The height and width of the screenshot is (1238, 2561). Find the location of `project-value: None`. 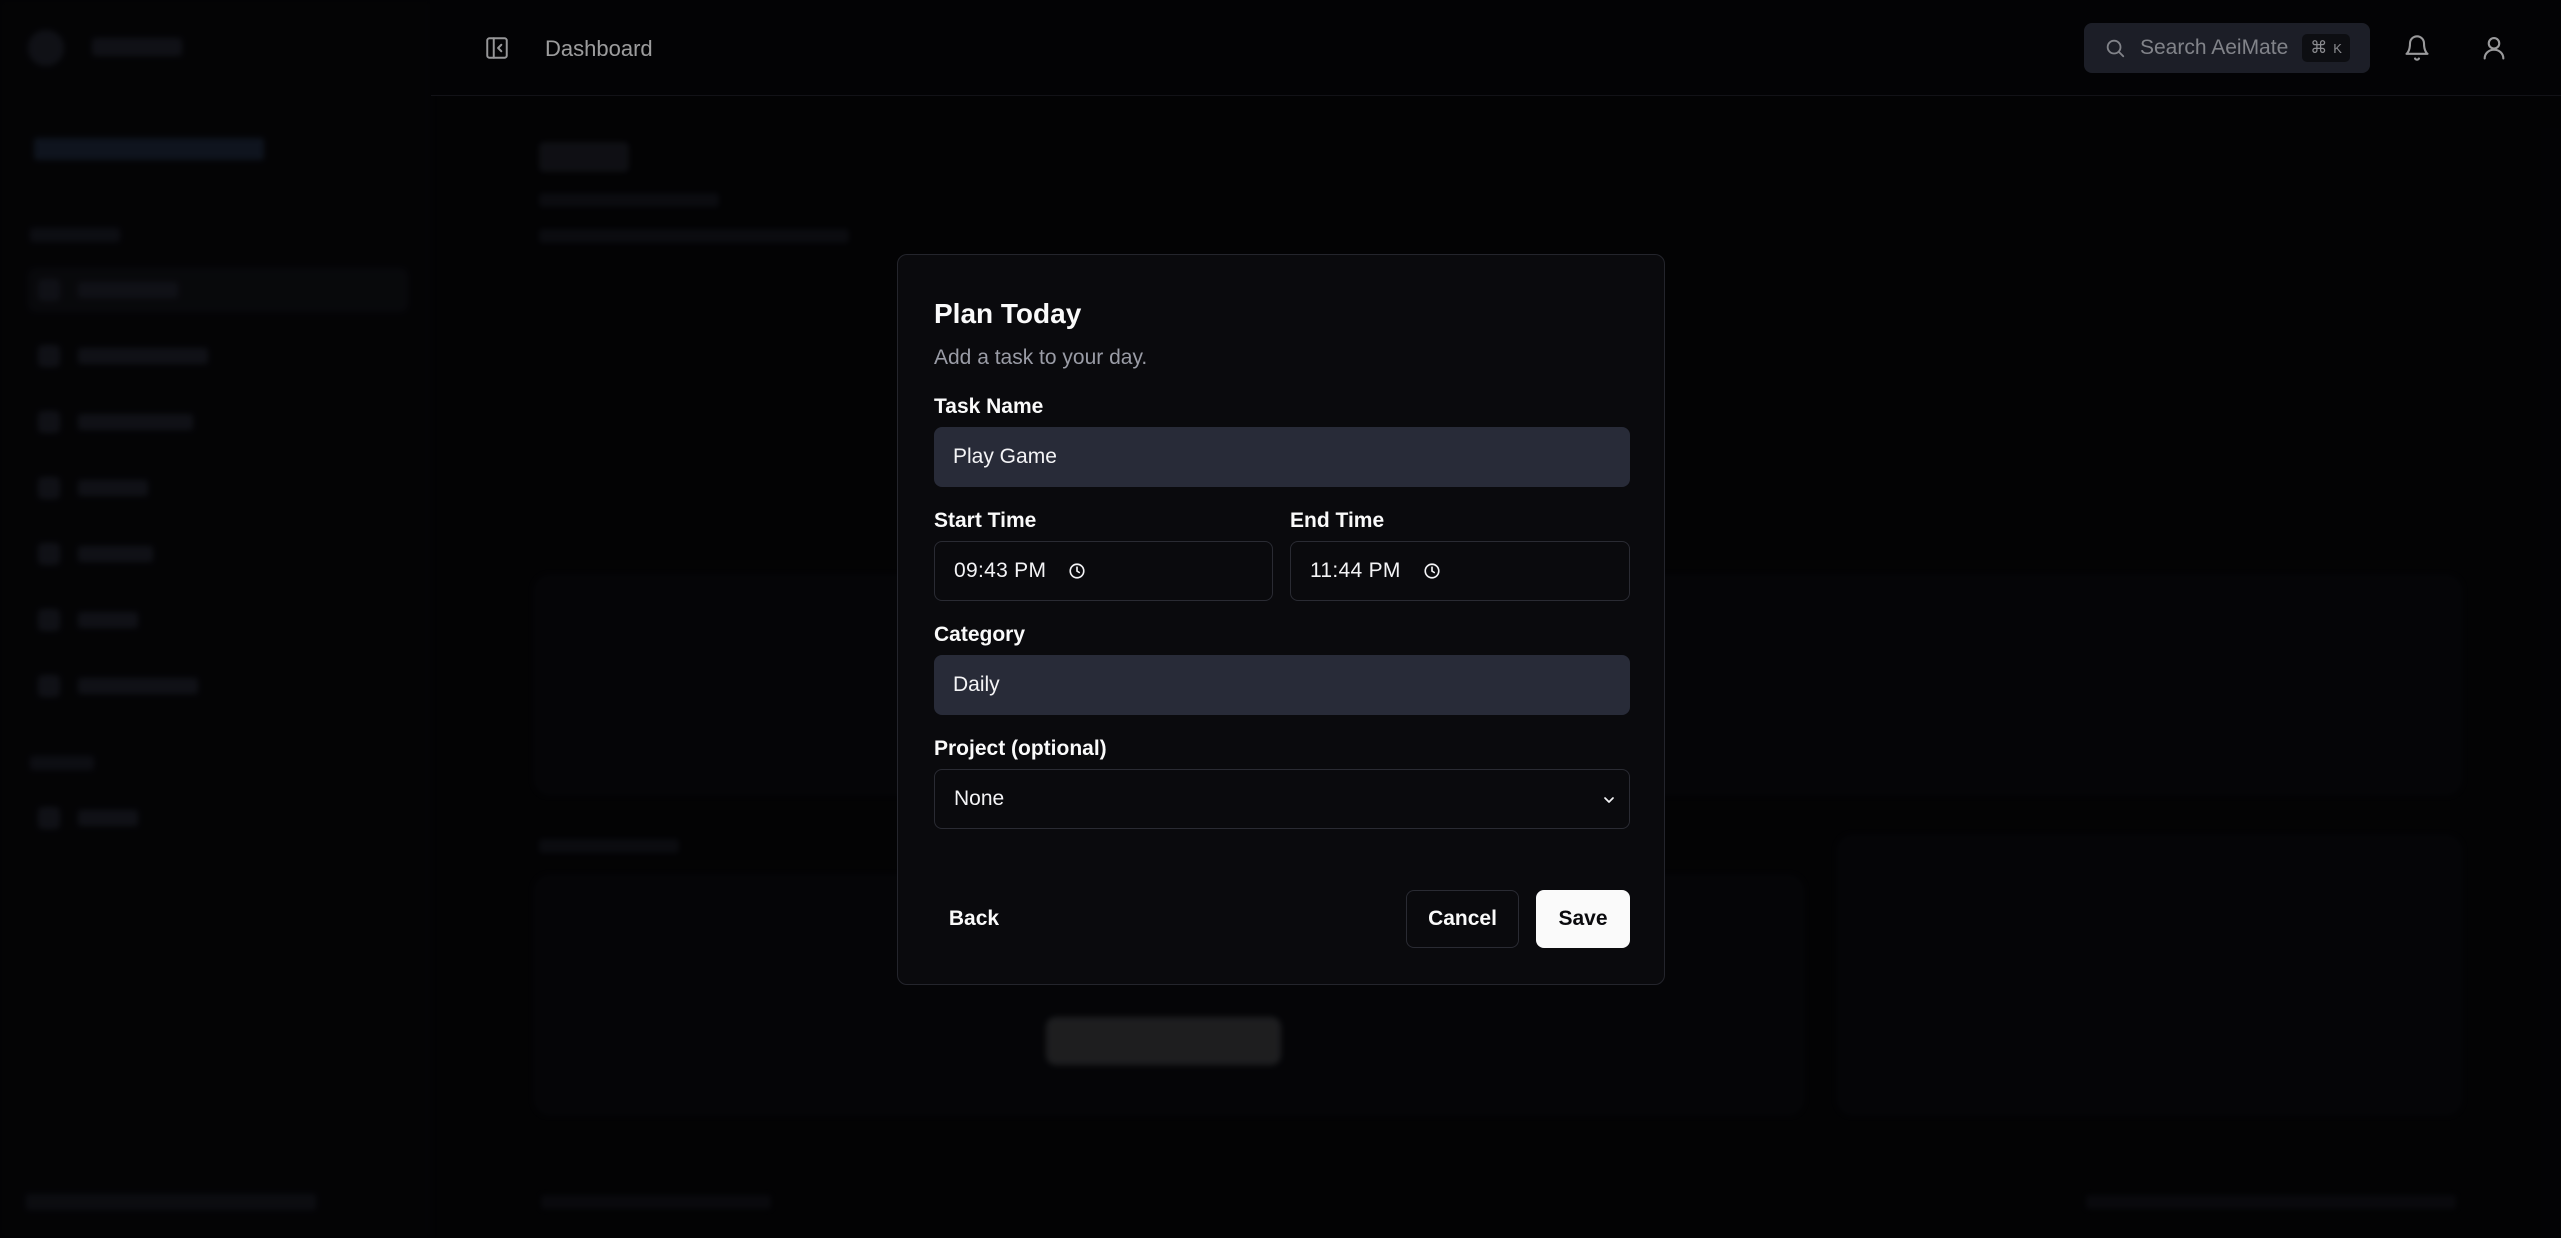

project-value: None is located at coordinates (979, 798).